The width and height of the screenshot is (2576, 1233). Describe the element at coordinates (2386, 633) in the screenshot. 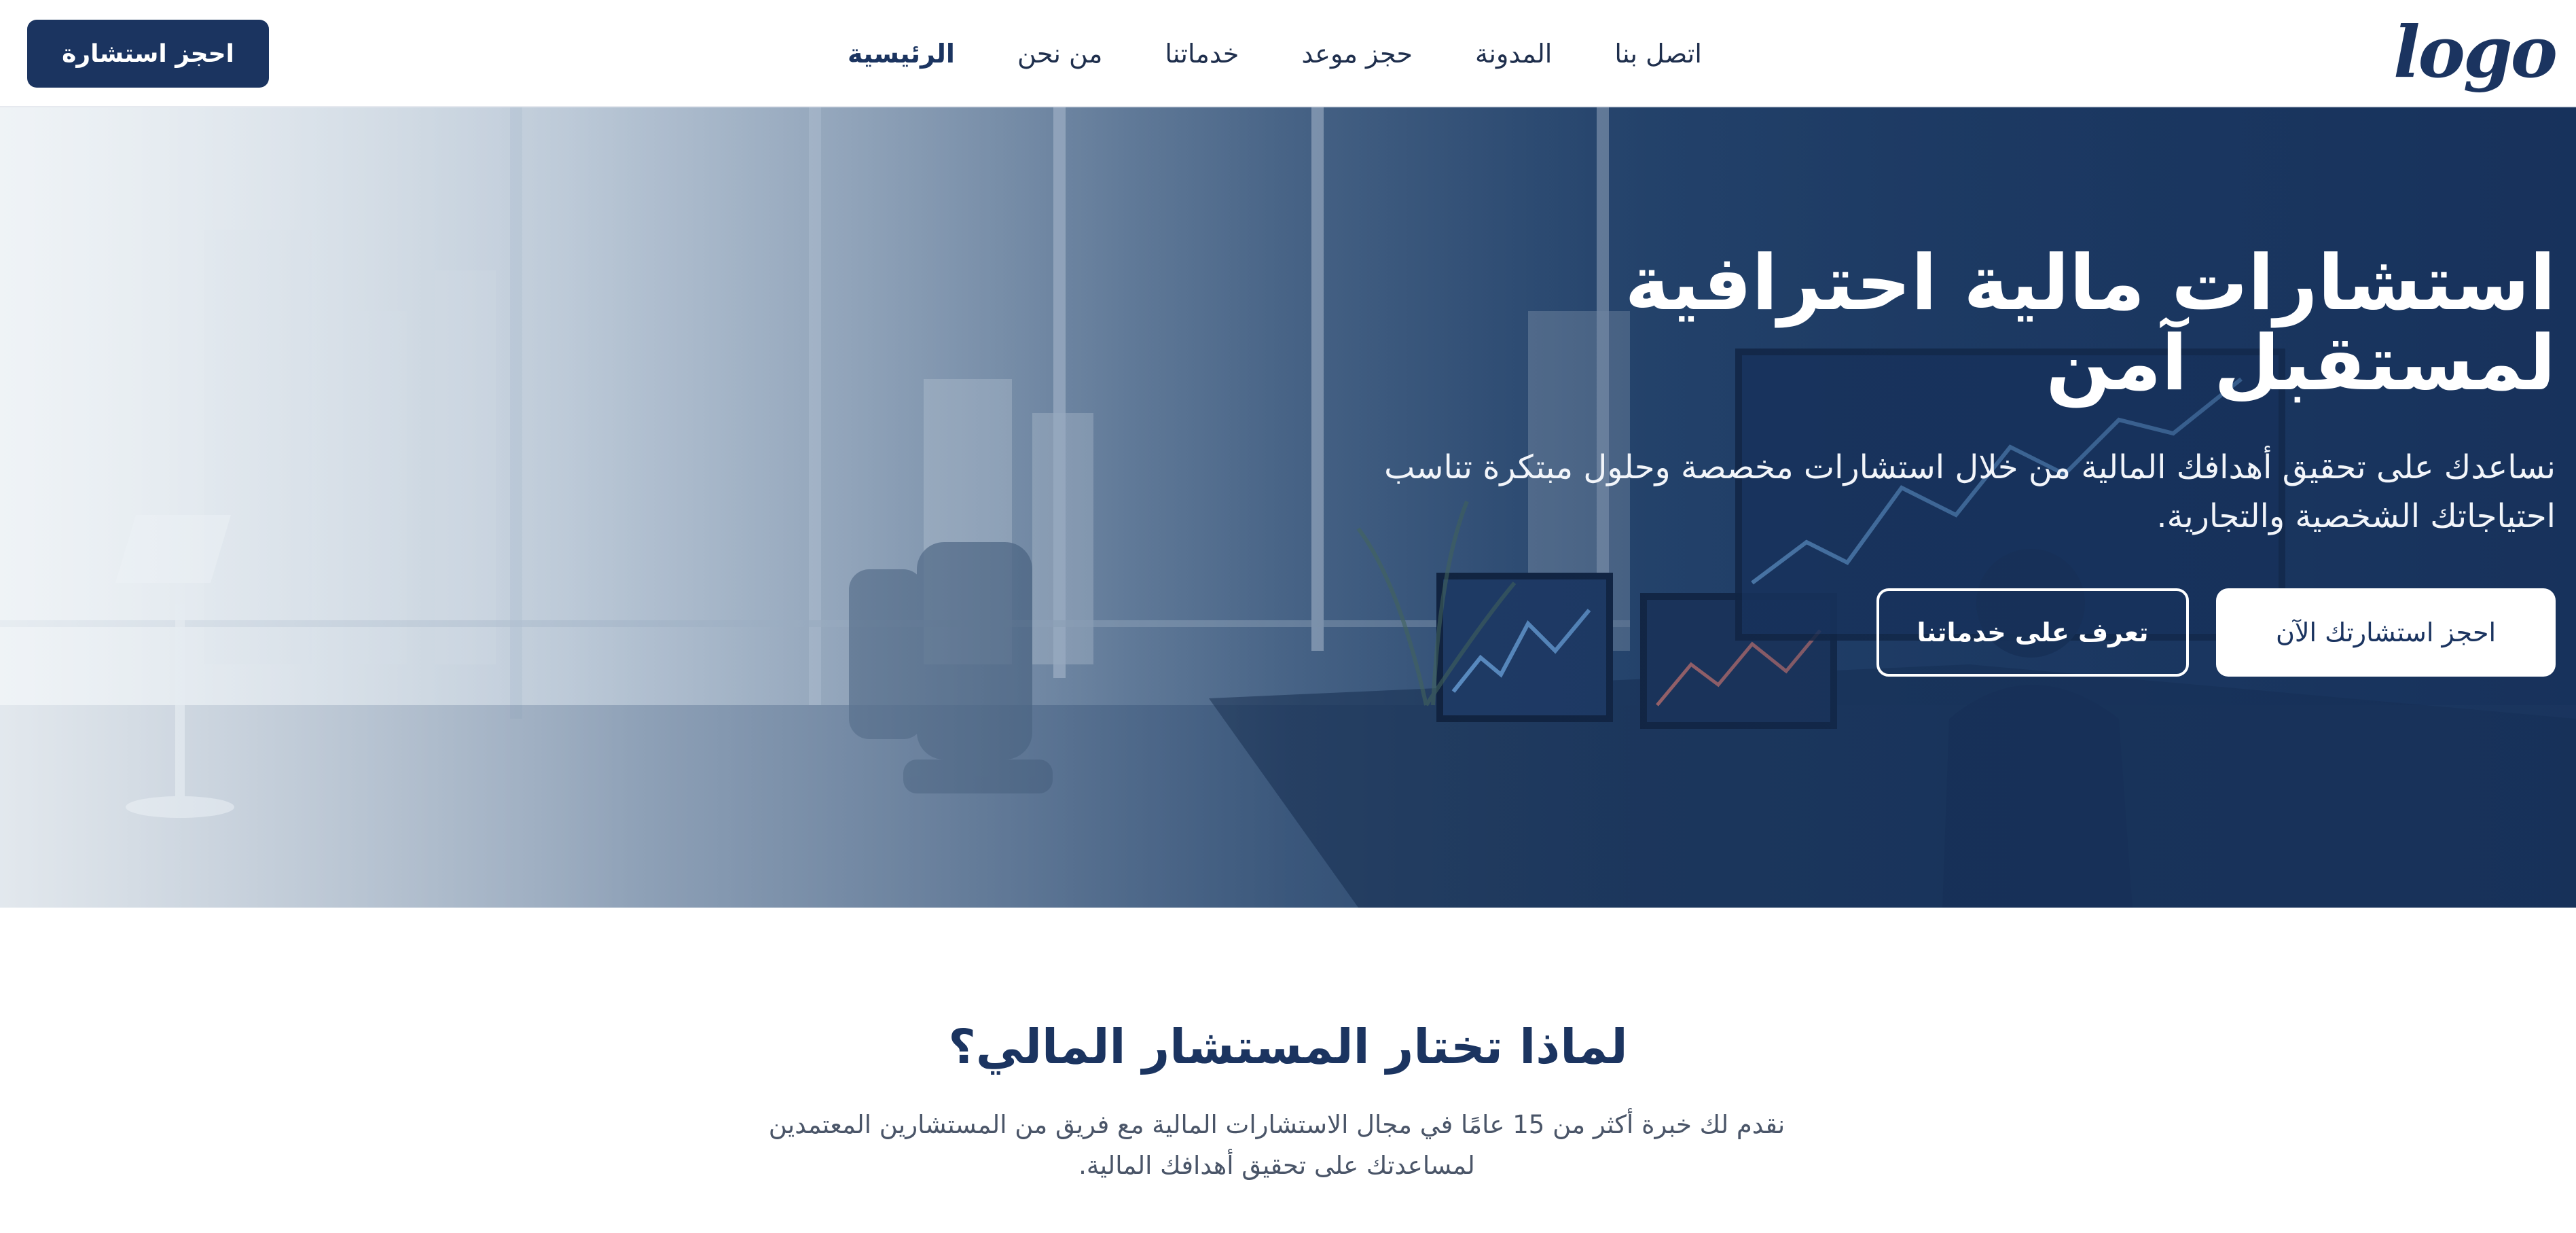

I see `book-consultation-now-button: احجز استشارتك الآن` at that location.